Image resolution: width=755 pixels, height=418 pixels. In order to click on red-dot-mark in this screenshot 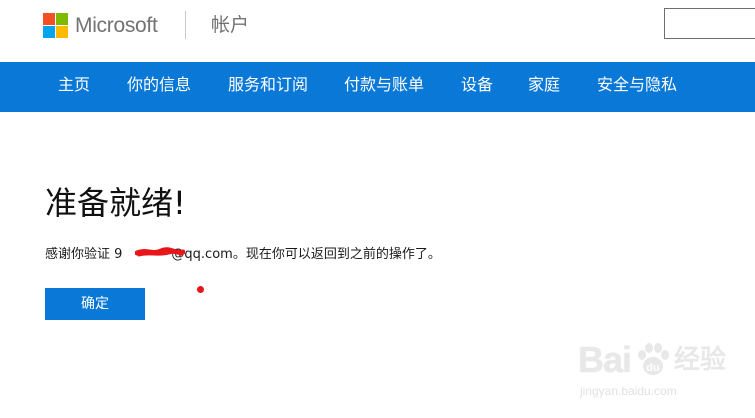, I will do `click(200, 289)`.